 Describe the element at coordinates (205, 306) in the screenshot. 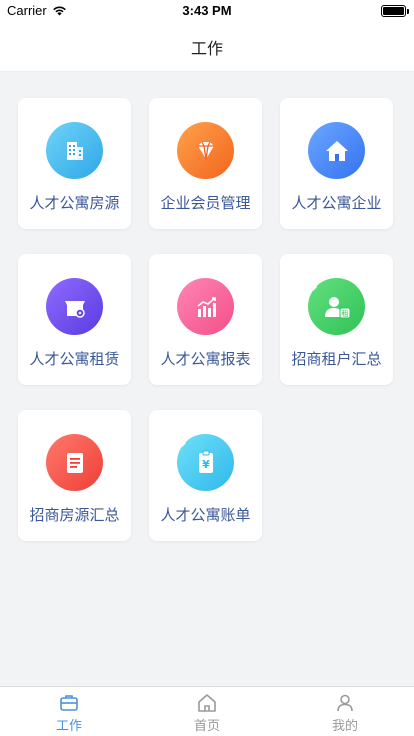

I see `bar-chart-icon` at that location.